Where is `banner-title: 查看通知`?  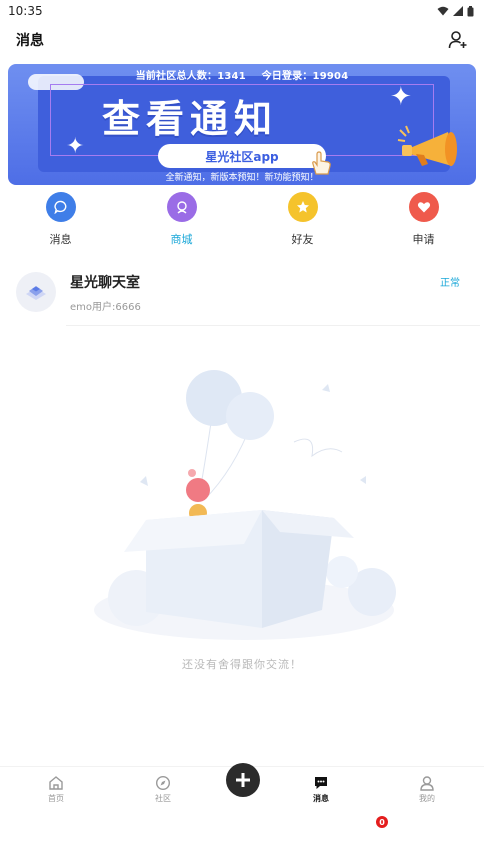 banner-title: 查看通知 is located at coordinates (190, 119).